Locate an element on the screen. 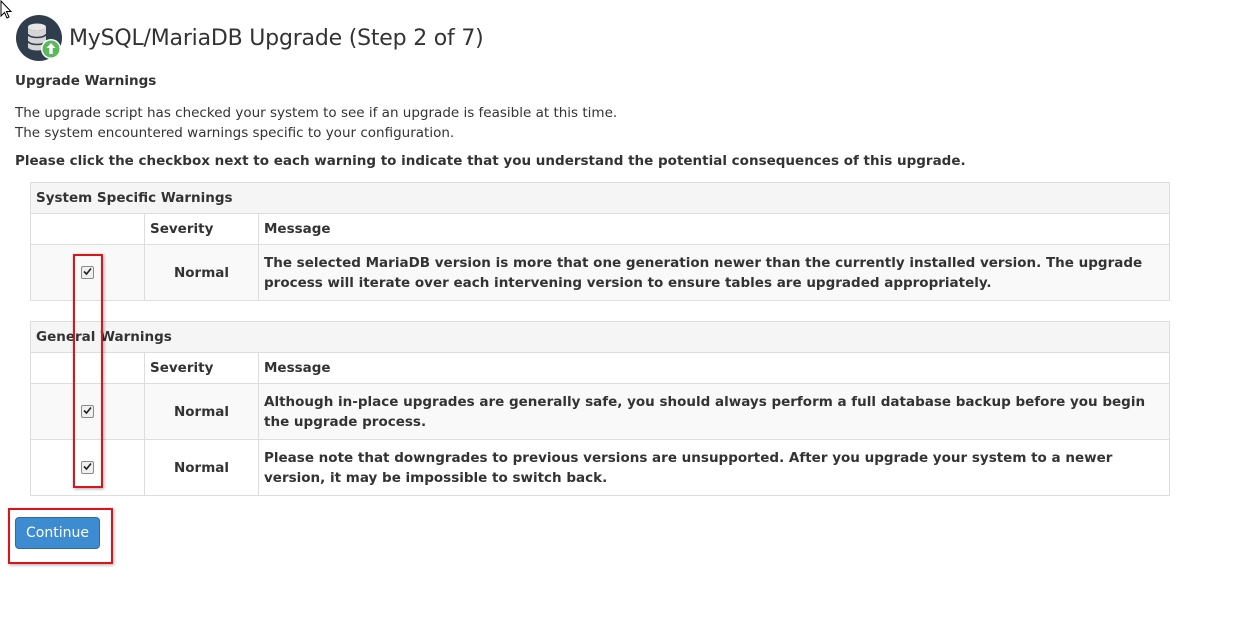  checkbox-highlight-box is located at coordinates (88, 371).